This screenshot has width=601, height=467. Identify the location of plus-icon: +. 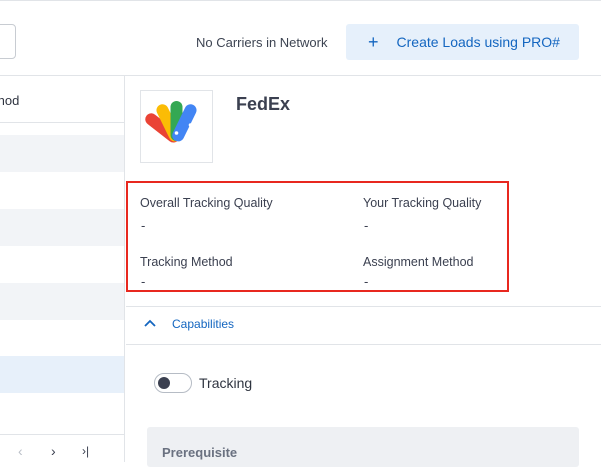
(373, 42).